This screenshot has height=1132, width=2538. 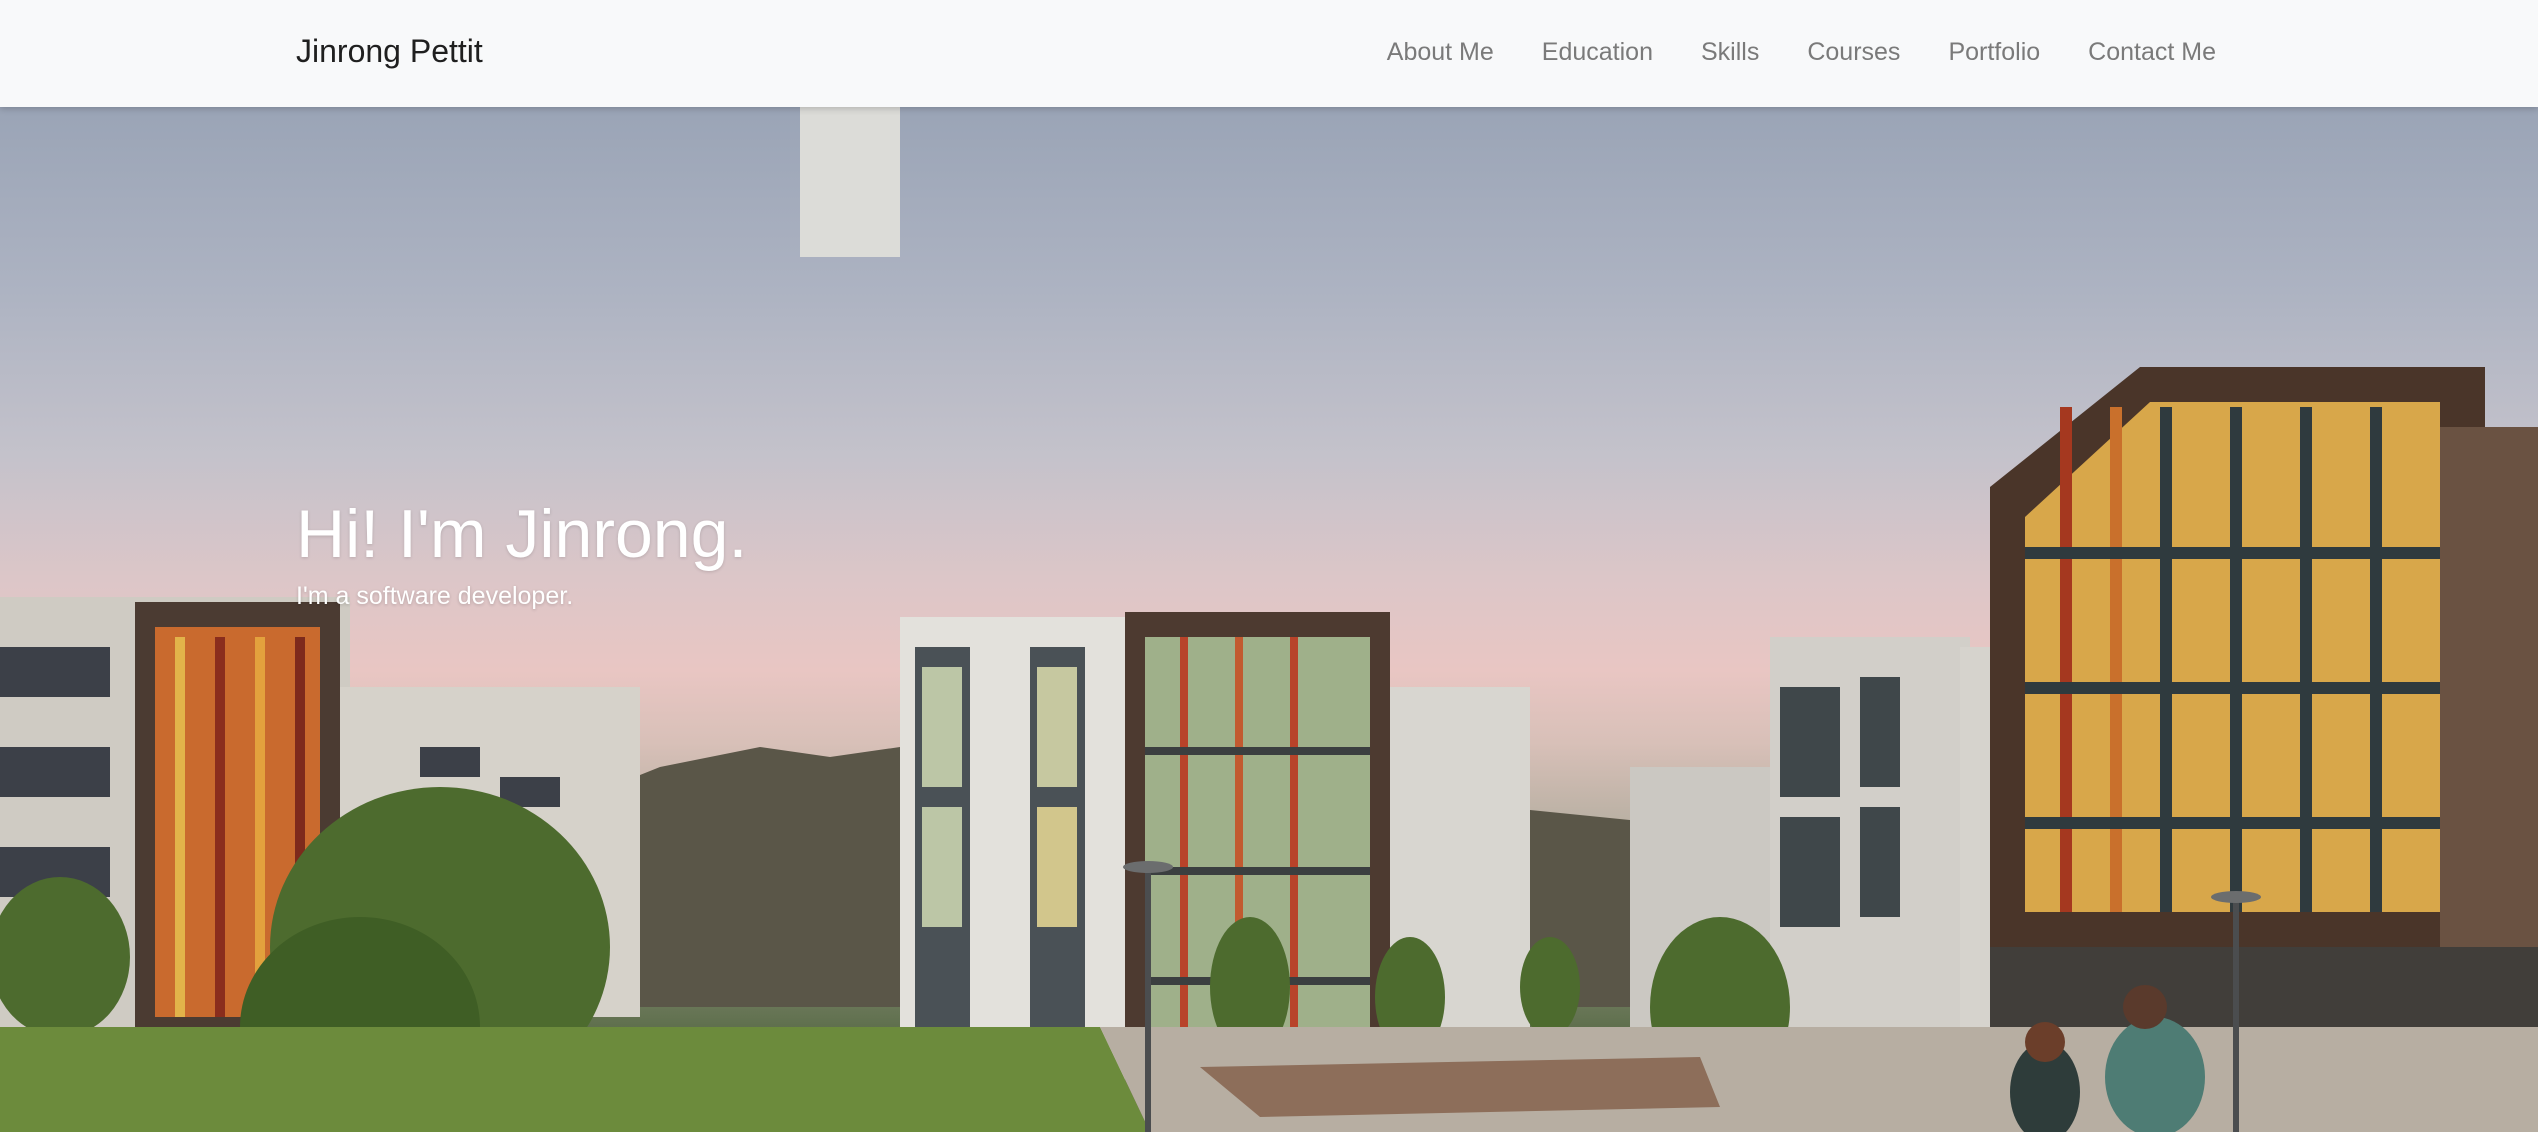 What do you see at coordinates (1730, 52) in the screenshot?
I see `nav-link-skills: Skills` at bounding box center [1730, 52].